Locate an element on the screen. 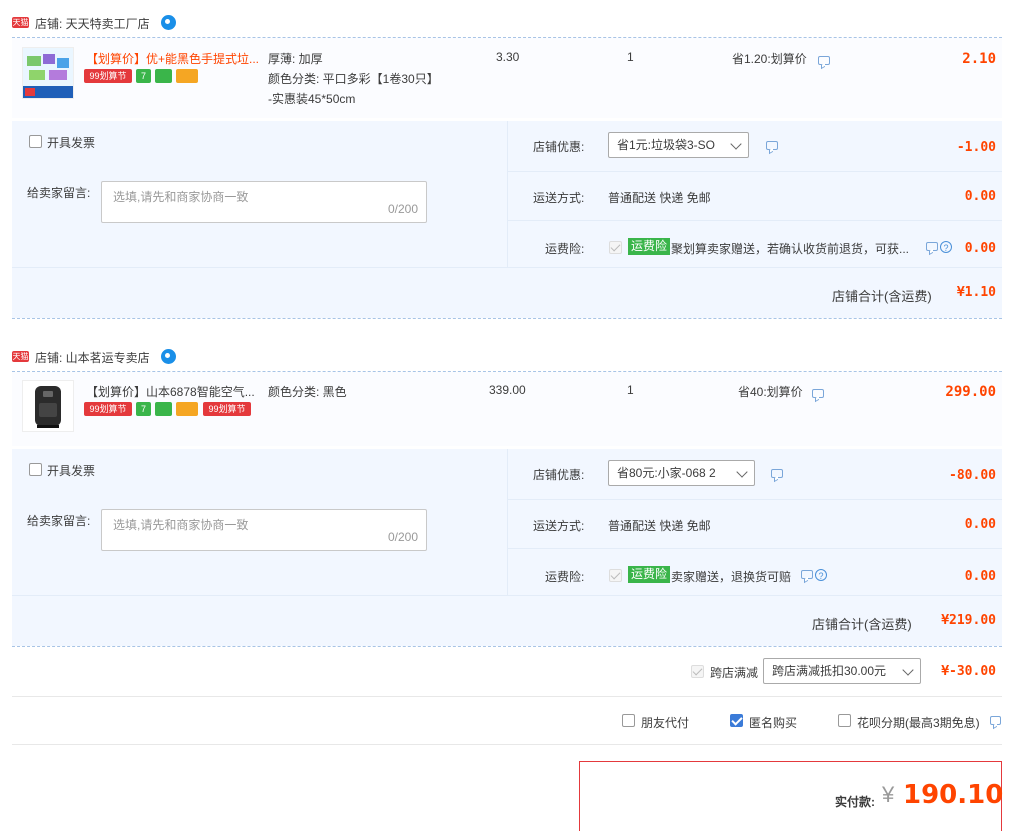  shop-total-amount: ¥1.10 is located at coordinates (976, 292).